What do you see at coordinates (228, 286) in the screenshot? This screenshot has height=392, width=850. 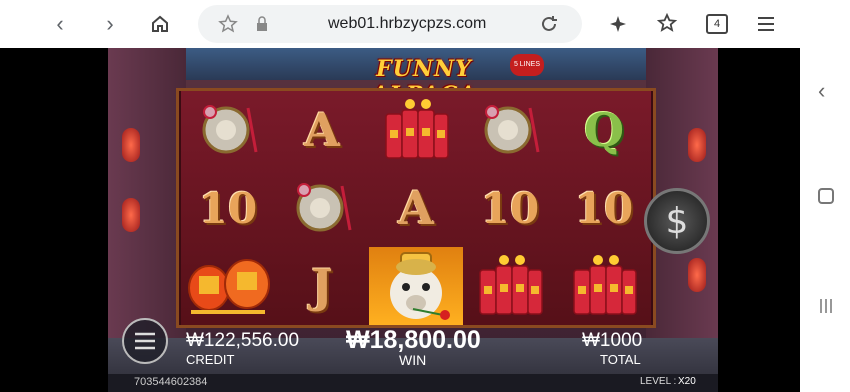 I see `symbol-money-pot-icon` at bounding box center [228, 286].